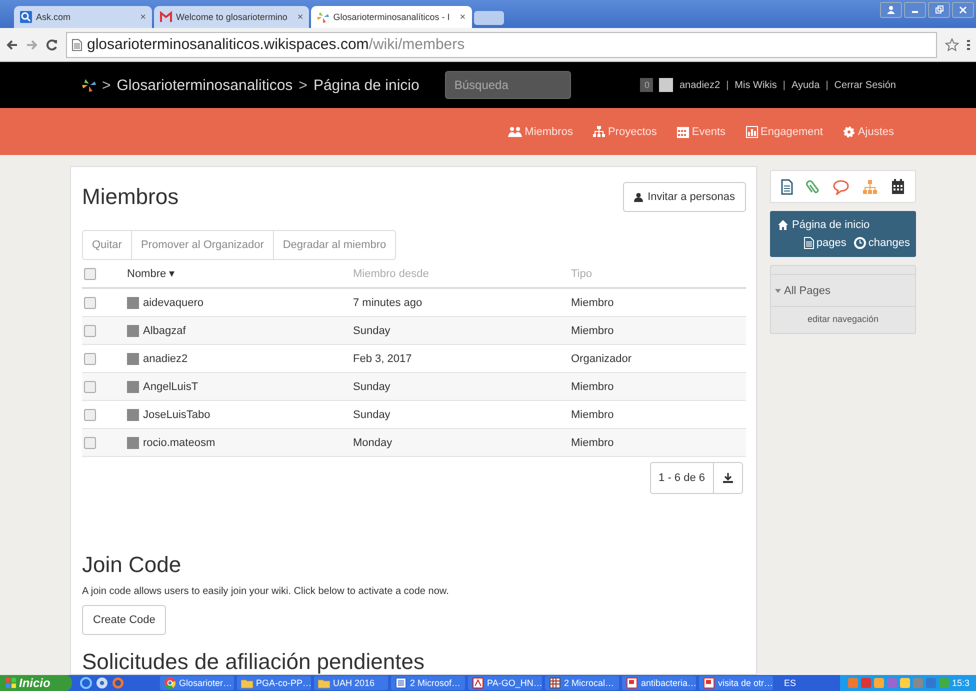 Image resolution: width=976 pixels, height=691 pixels. I want to click on back-icon, so click(12, 44).